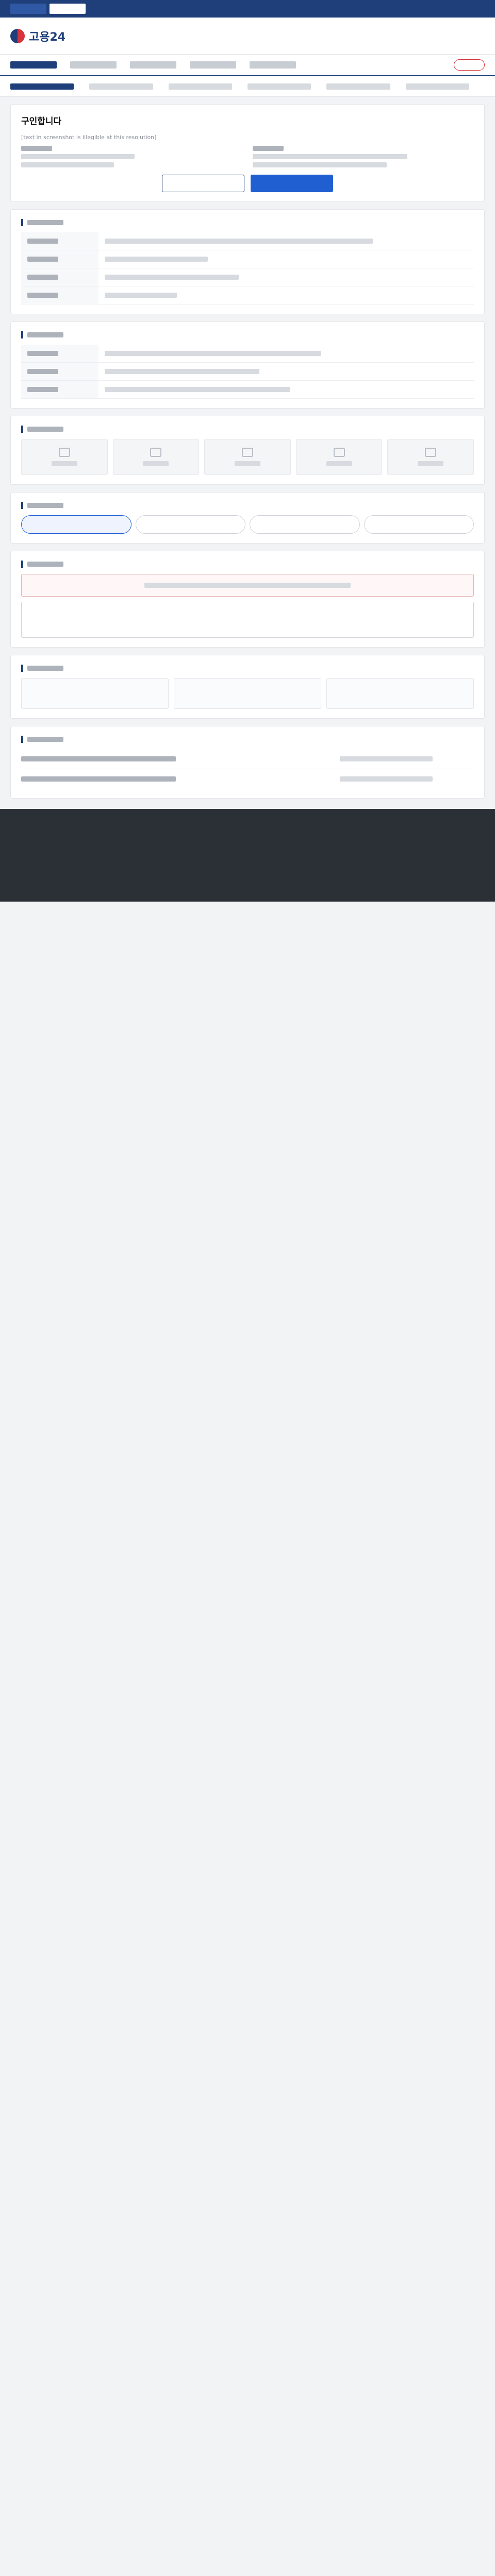 This screenshot has height=2576, width=495. What do you see at coordinates (247, 856) in the screenshot?
I see `site-footer` at bounding box center [247, 856].